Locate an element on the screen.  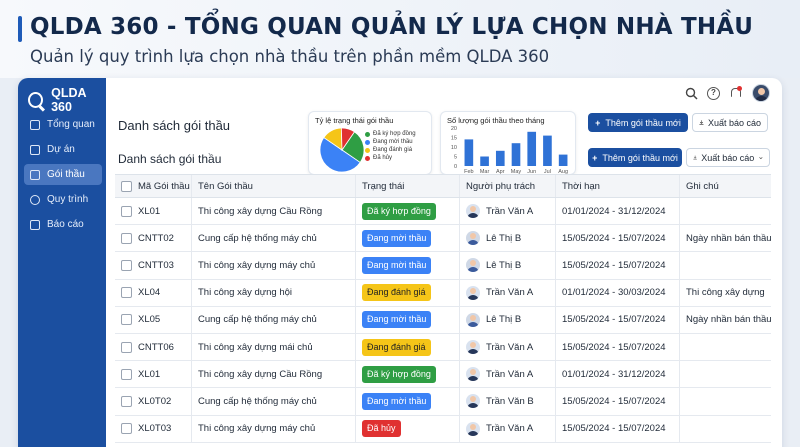
logo-q-icon is located at coordinates (36, 100).